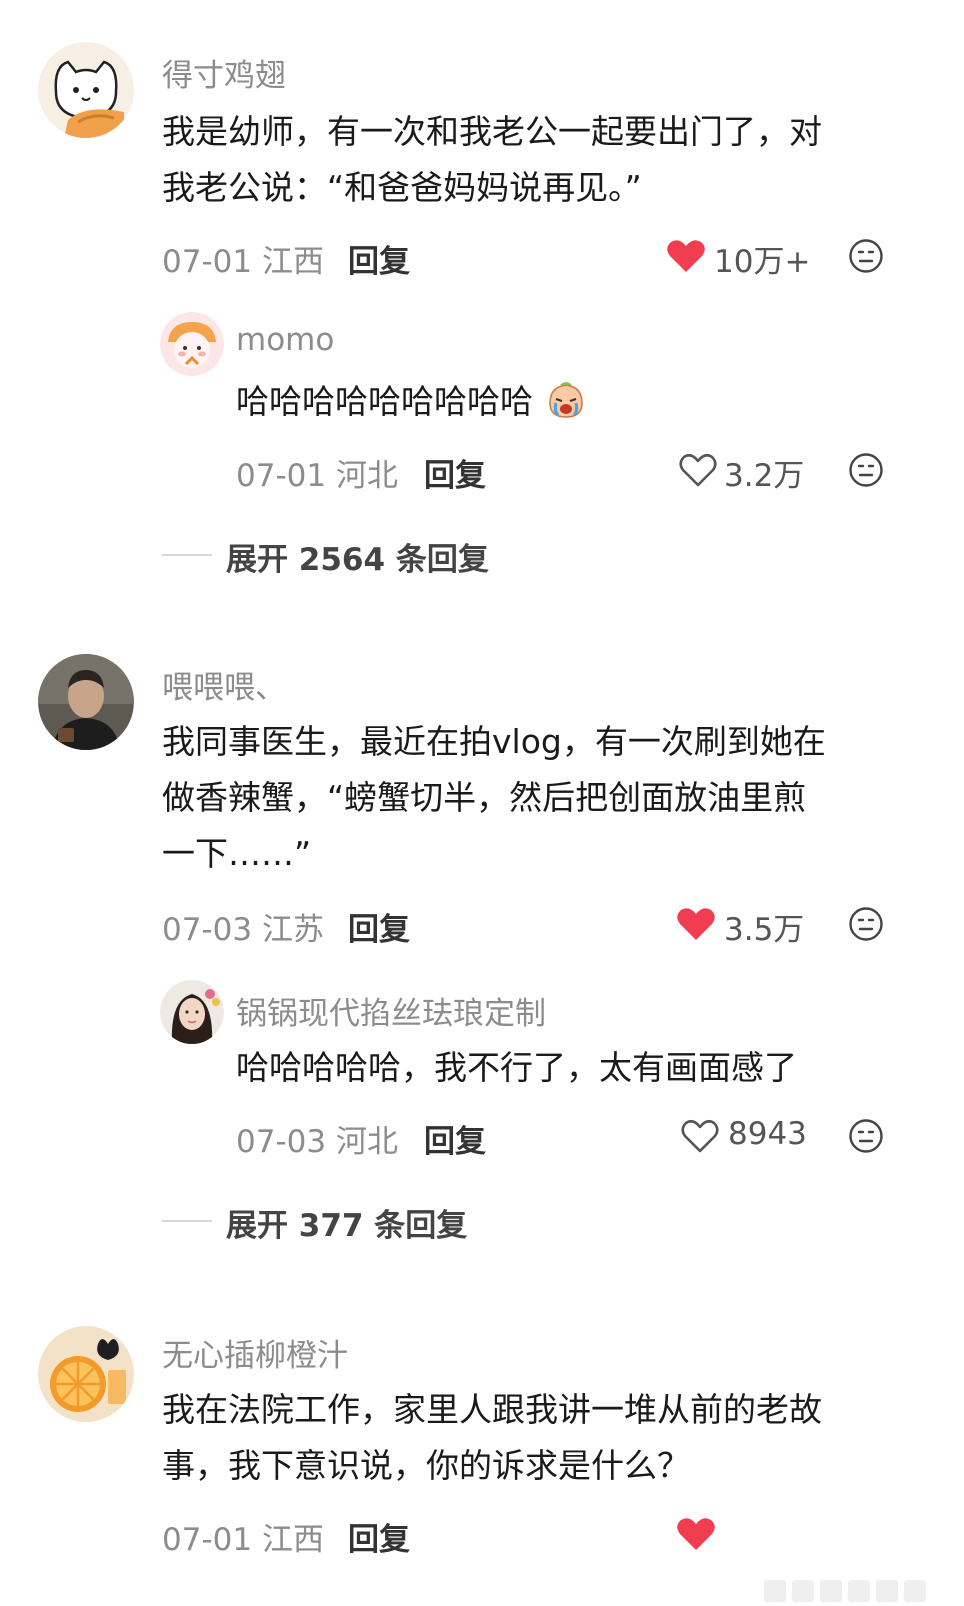  Describe the element at coordinates (492, 1438) in the screenshot. I see `comment-text: 我在法院工作，家里人跟我讲一堆从前的老故 事，我下意识说，你的诉求是什么？` at that location.